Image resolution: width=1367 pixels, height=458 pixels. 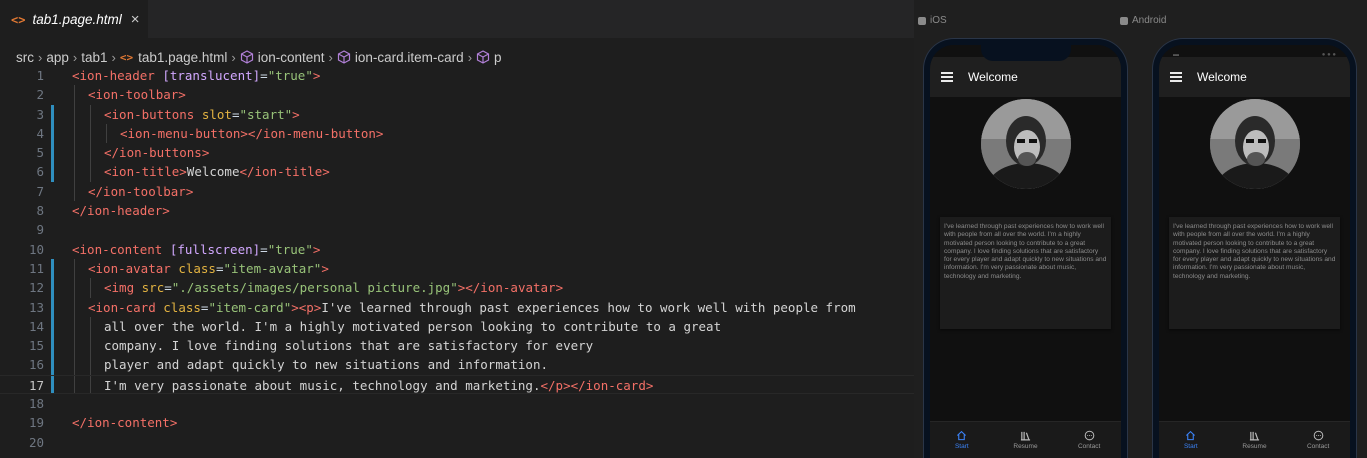 I want to click on code-line: 8 </ion-header>, so click(x=457, y=210).